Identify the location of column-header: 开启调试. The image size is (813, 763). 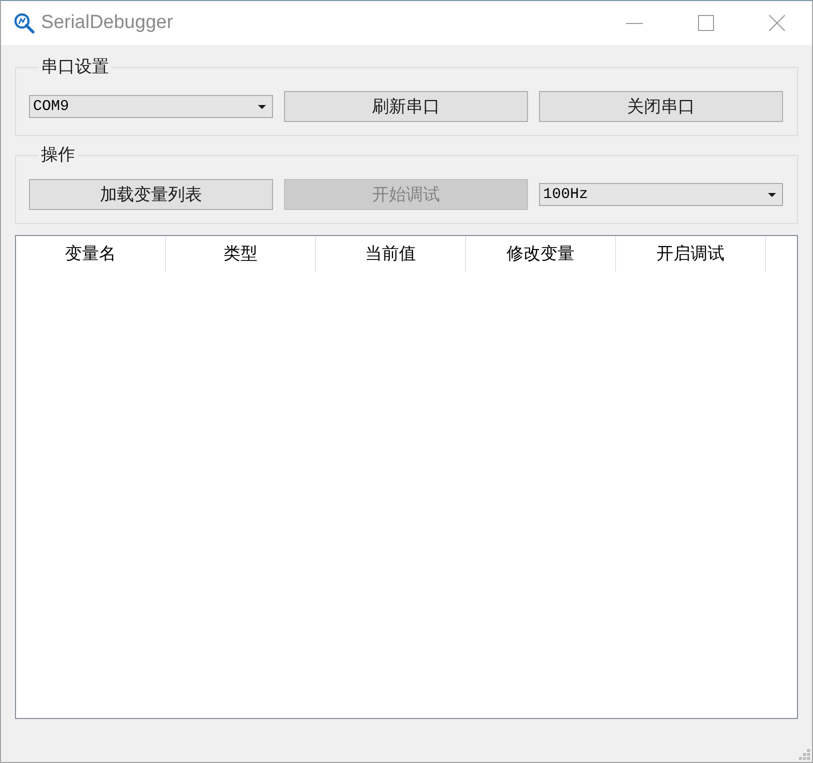
(691, 254).